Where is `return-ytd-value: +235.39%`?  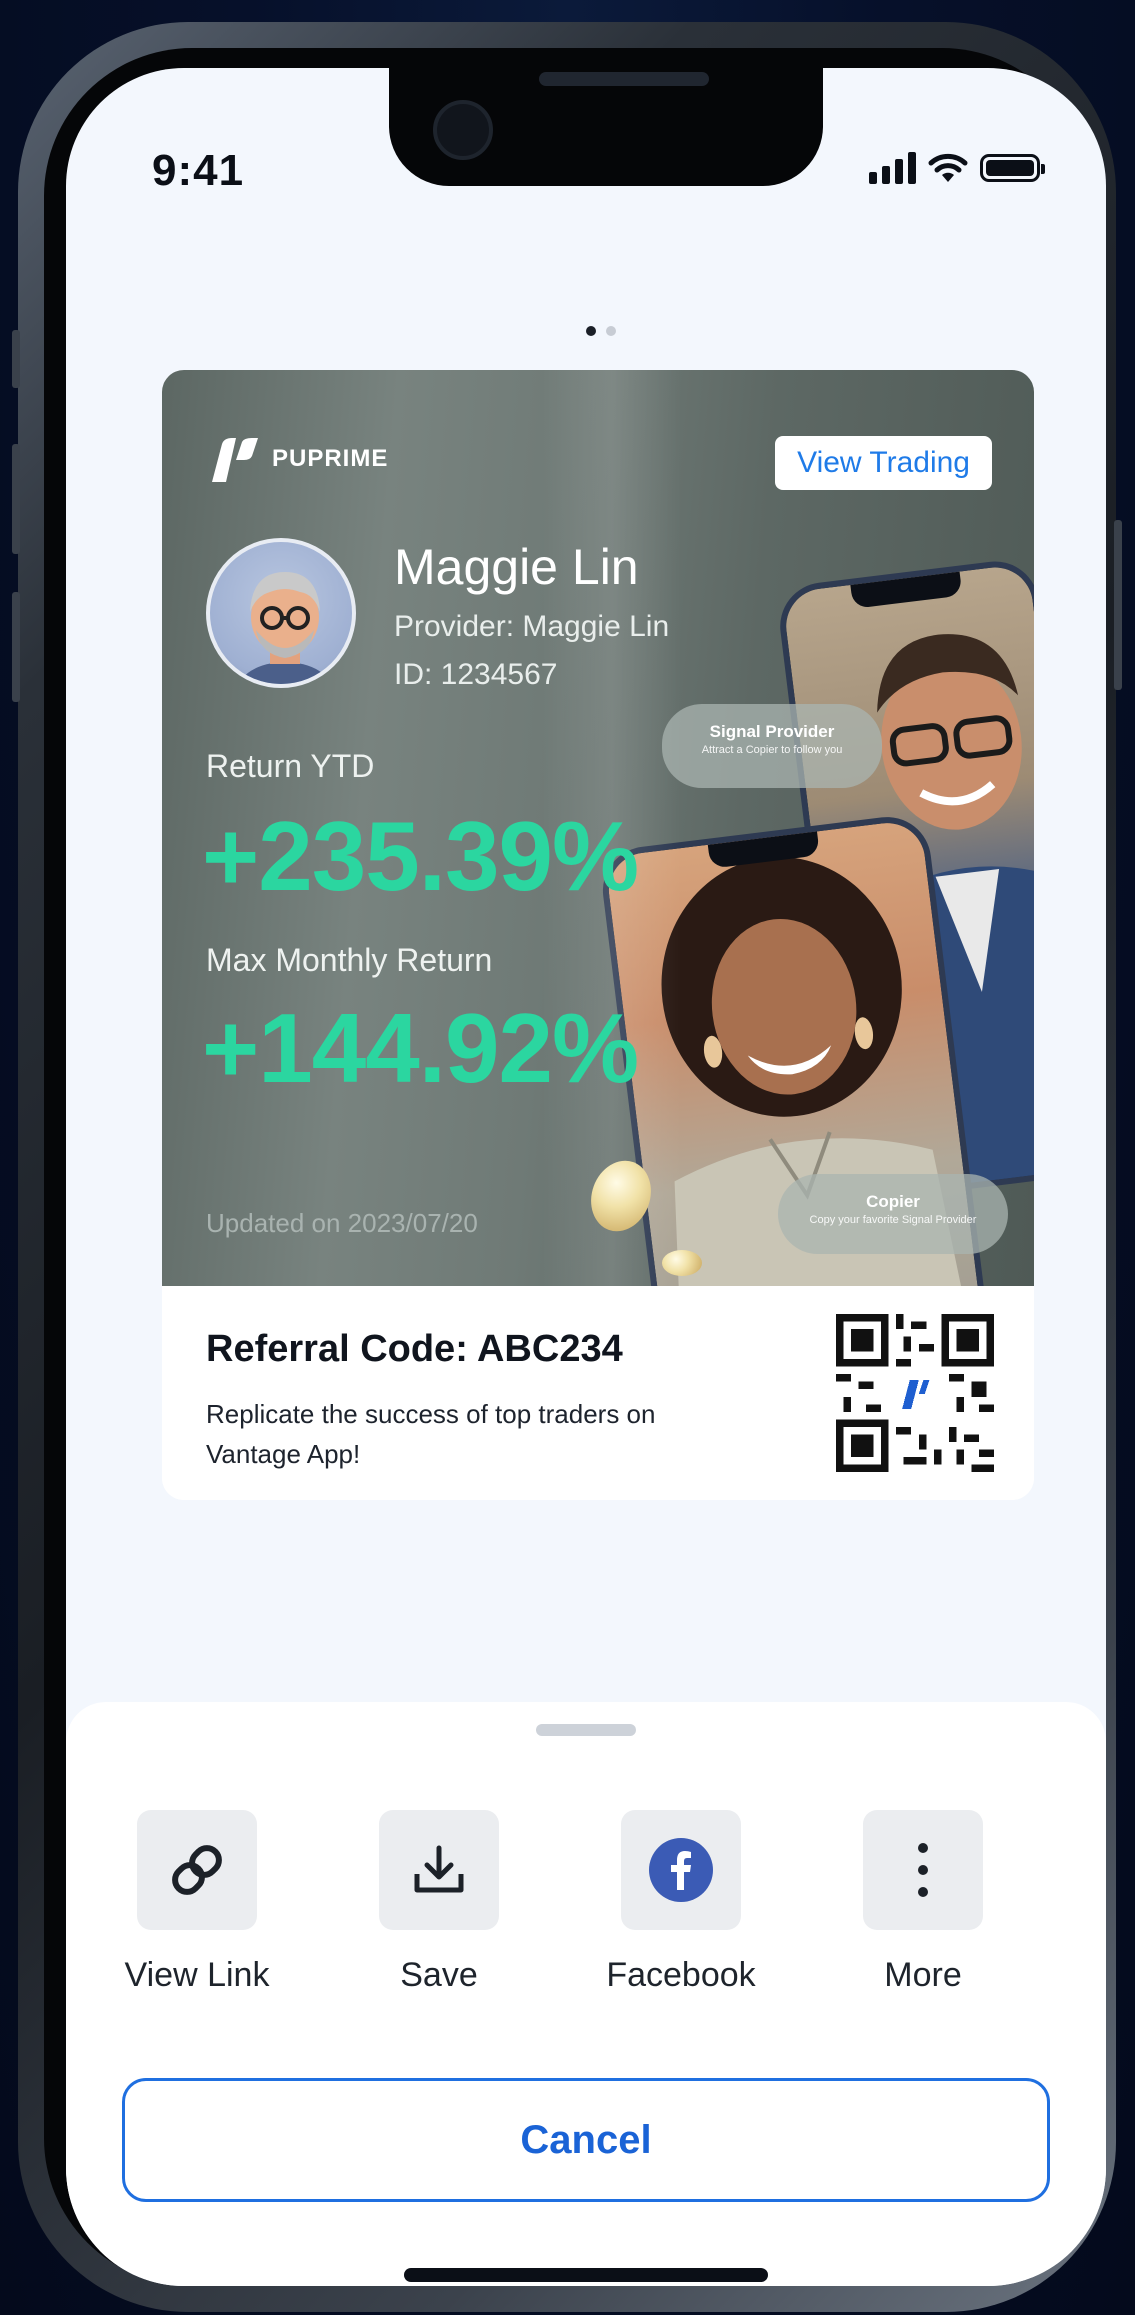
return-ytd-value: +235.39% is located at coordinates (420, 856).